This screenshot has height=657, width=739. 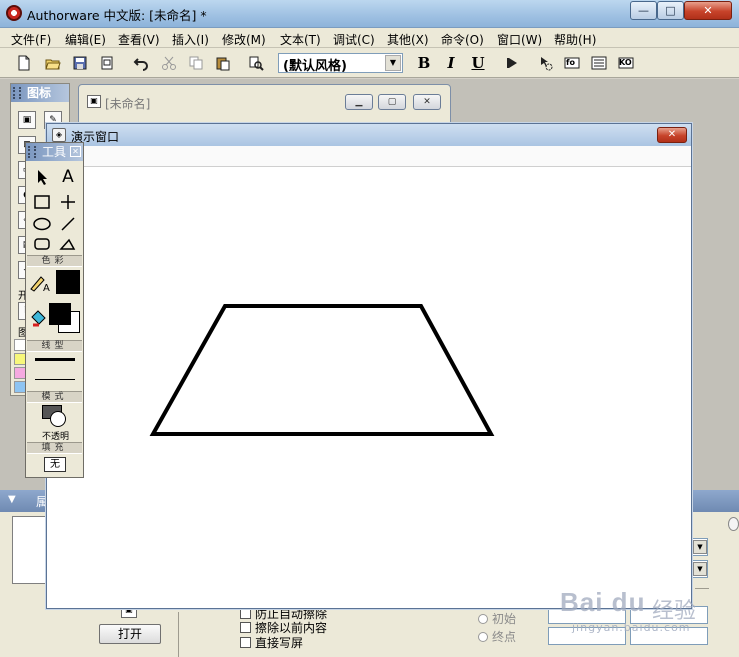 What do you see at coordinates (68, 224) in the screenshot?
I see `line-tool-icon` at bounding box center [68, 224].